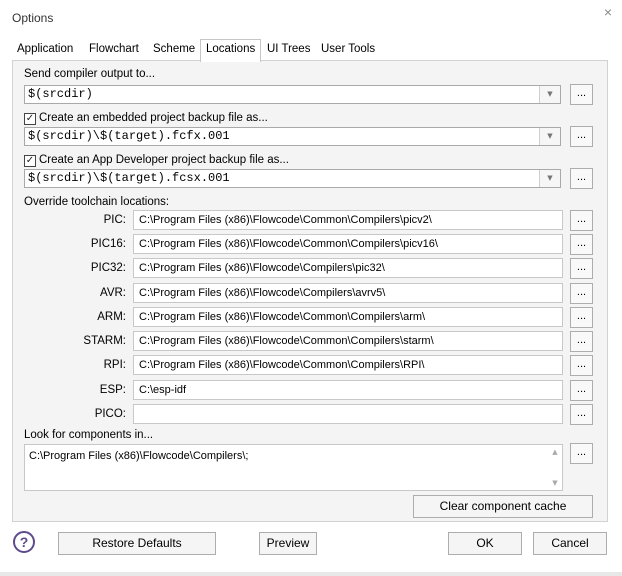 Image resolution: width=622 pixels, height=576 pixels. I want to click on compiler-output-value: $(srcdir), so click(60, 94).